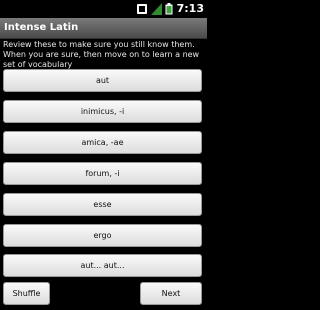 The height and width of the screenshot is (310, 320). I want to click on status-icons, so click(154, 8).